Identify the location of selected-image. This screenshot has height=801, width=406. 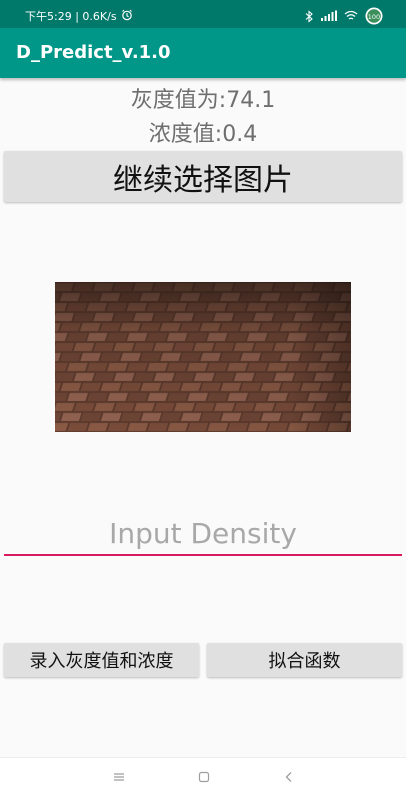
(203, 357).